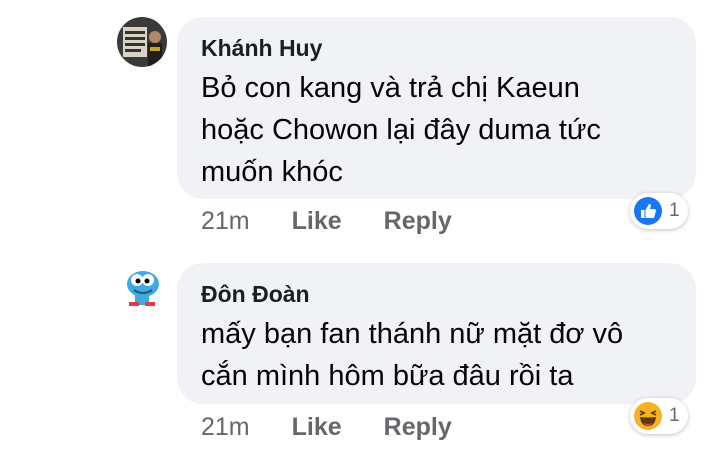  I want to click on comment-text-line: hoặc Chowon lại đây duma tức, so click(401, 130).